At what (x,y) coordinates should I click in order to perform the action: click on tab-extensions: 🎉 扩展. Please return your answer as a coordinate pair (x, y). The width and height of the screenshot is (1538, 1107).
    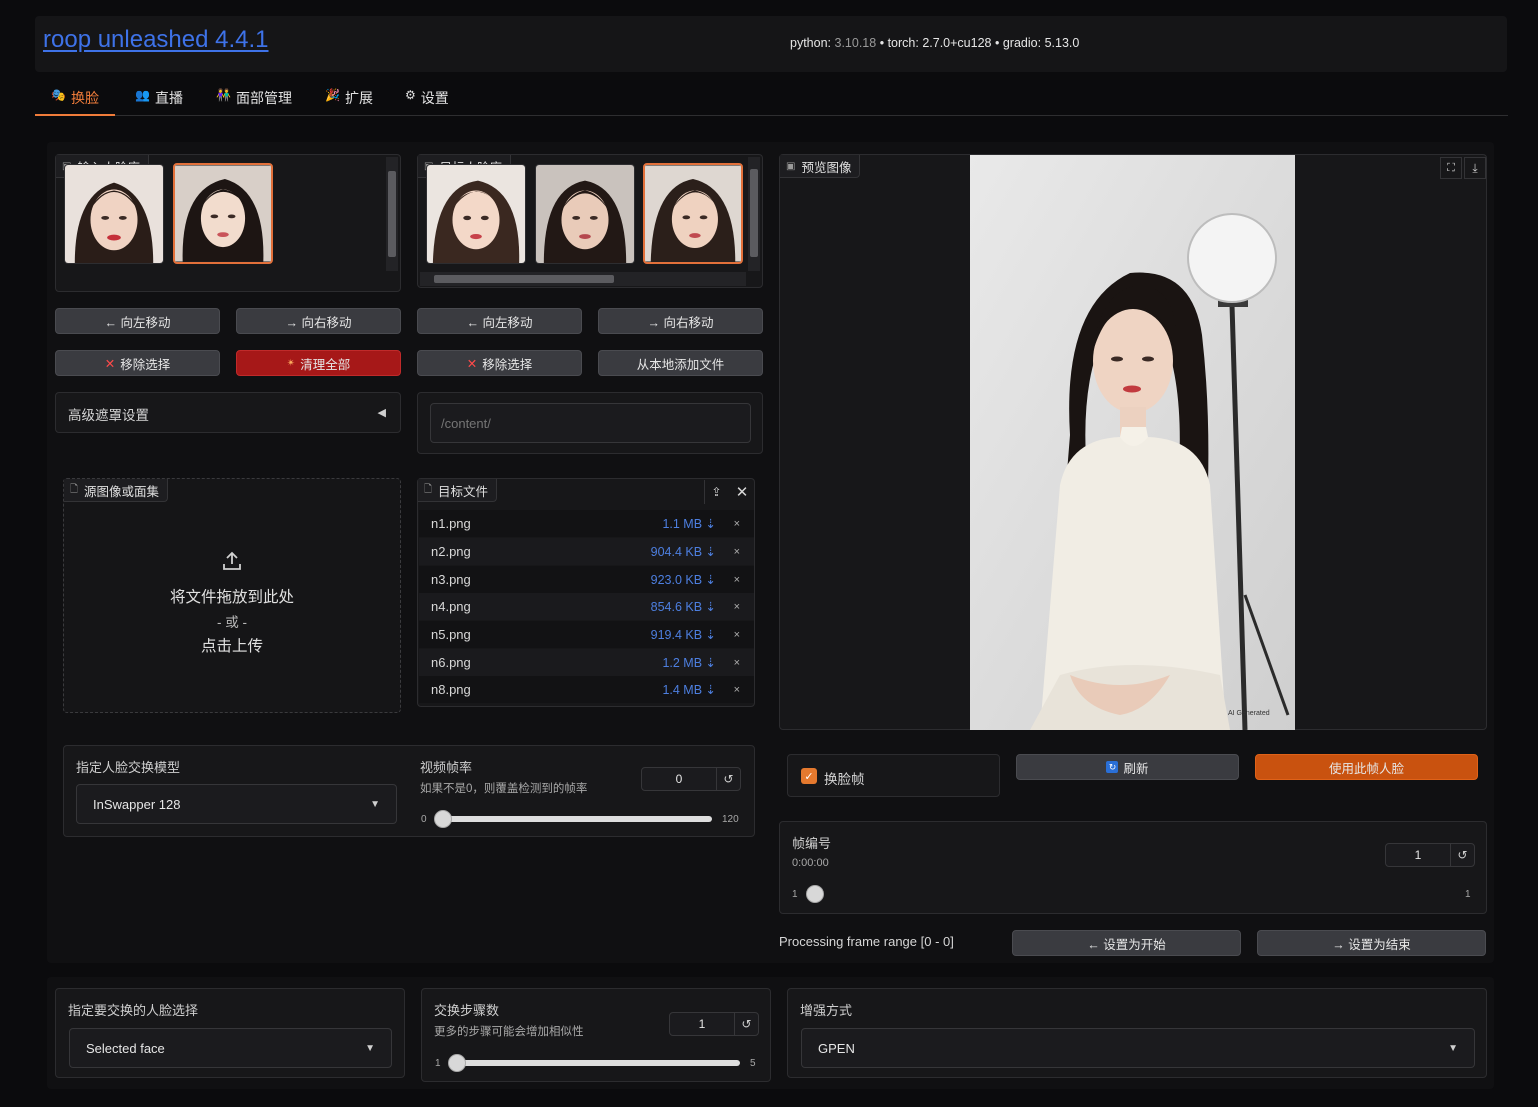
    Looking at the image, I should click on (349, 102).